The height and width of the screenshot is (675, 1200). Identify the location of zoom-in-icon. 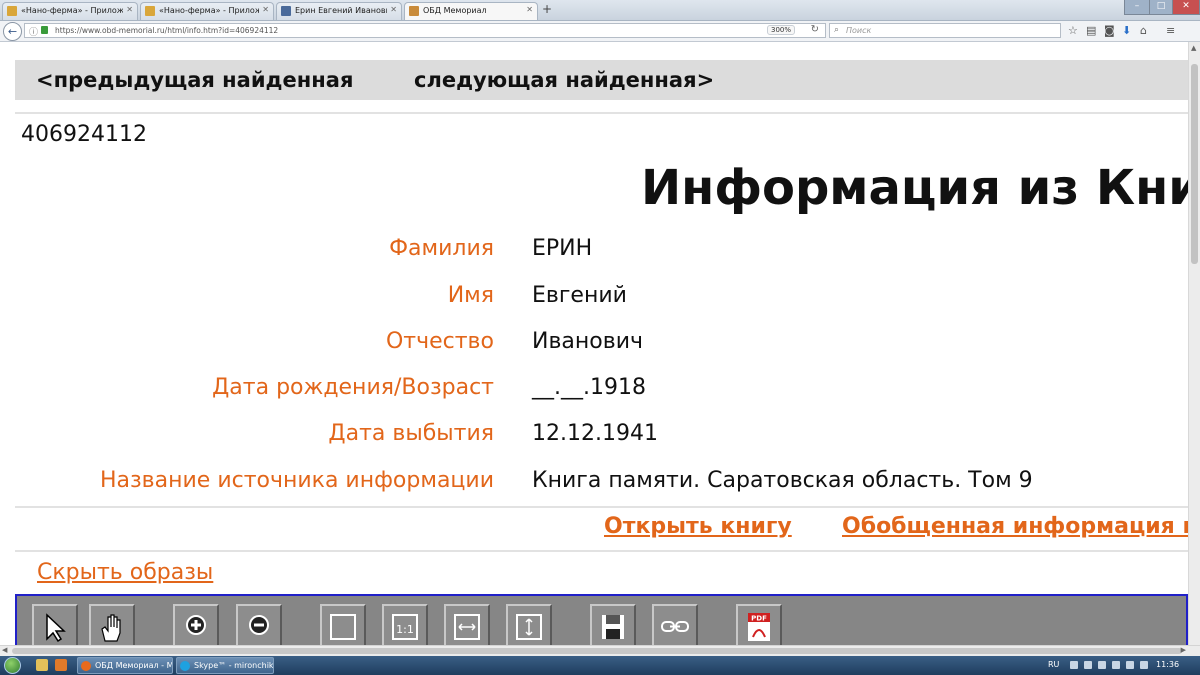
(196, 625).